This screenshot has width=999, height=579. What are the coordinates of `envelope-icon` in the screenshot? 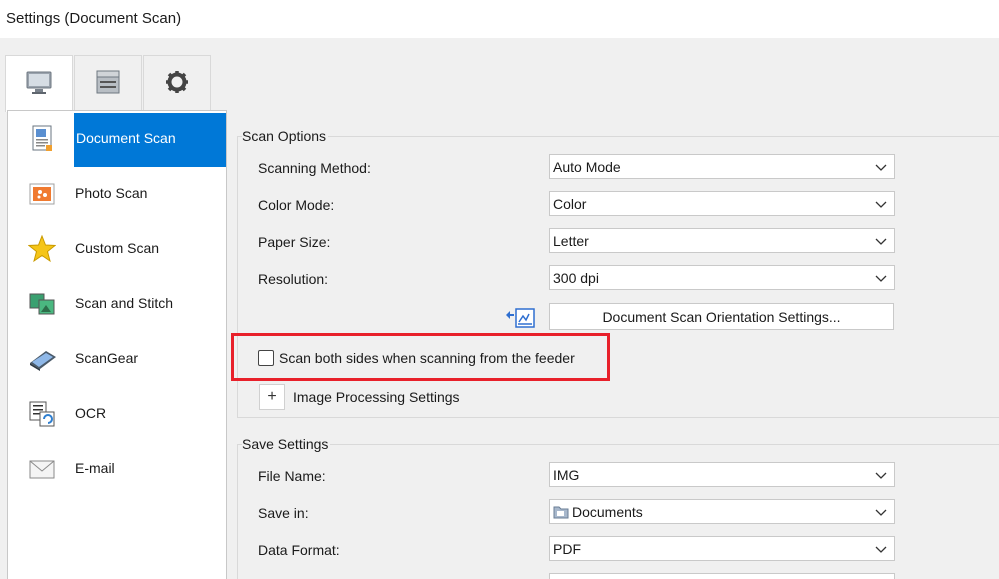 It's located at (42, 469).